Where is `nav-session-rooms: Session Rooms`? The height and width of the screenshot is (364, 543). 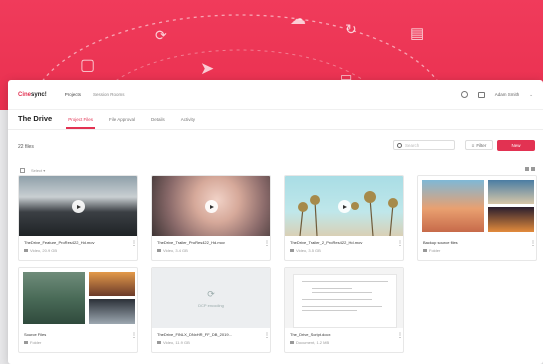 nav-session-rooms: Session Rooms is located at coordinates (109, 94).